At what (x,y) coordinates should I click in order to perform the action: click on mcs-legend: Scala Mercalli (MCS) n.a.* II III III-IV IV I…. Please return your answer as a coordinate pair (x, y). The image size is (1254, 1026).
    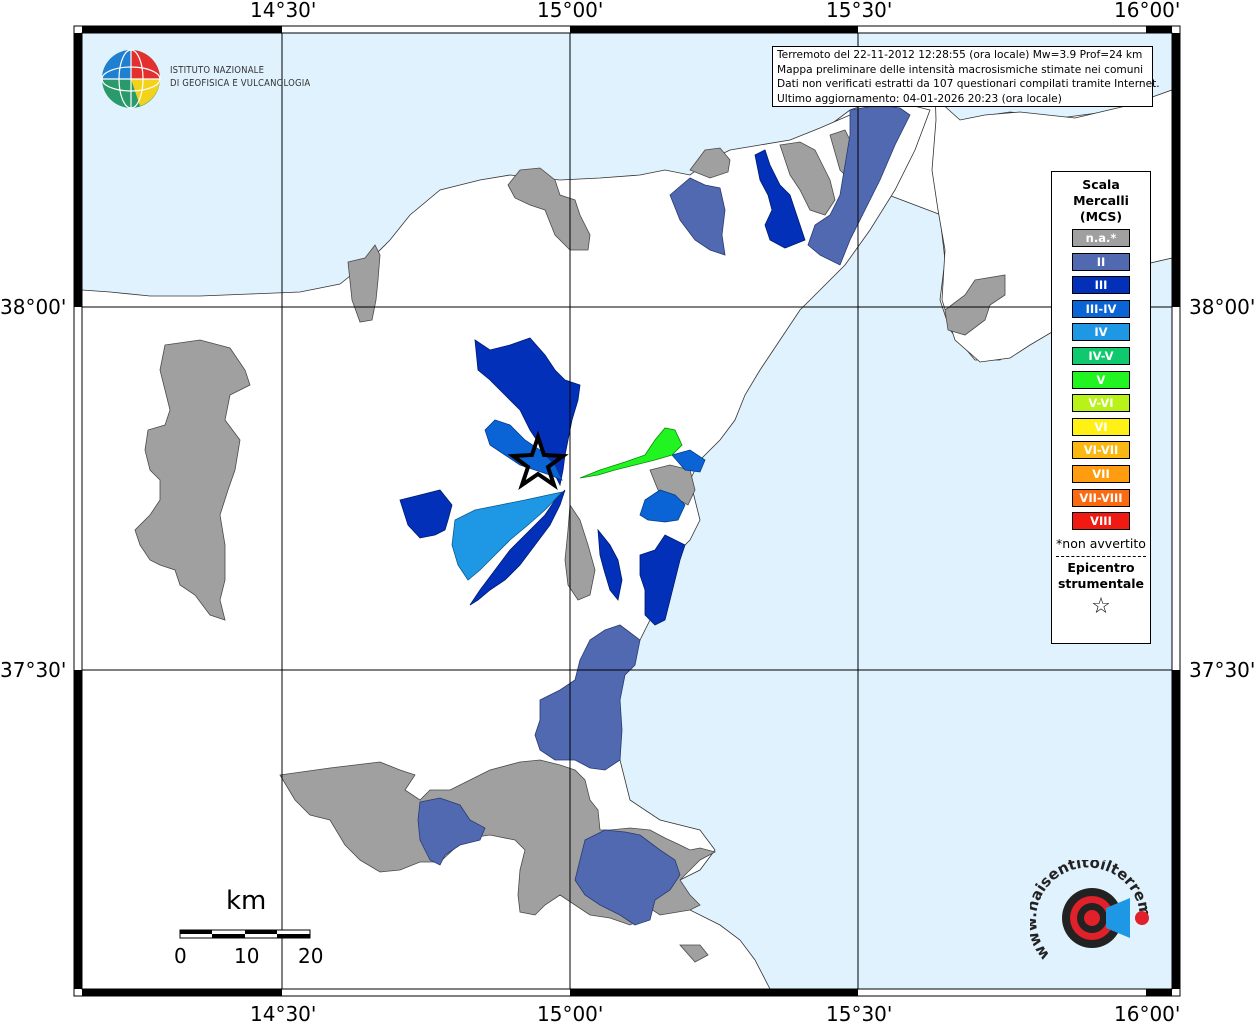
    Looking at the image, I should click on (1101, 407).